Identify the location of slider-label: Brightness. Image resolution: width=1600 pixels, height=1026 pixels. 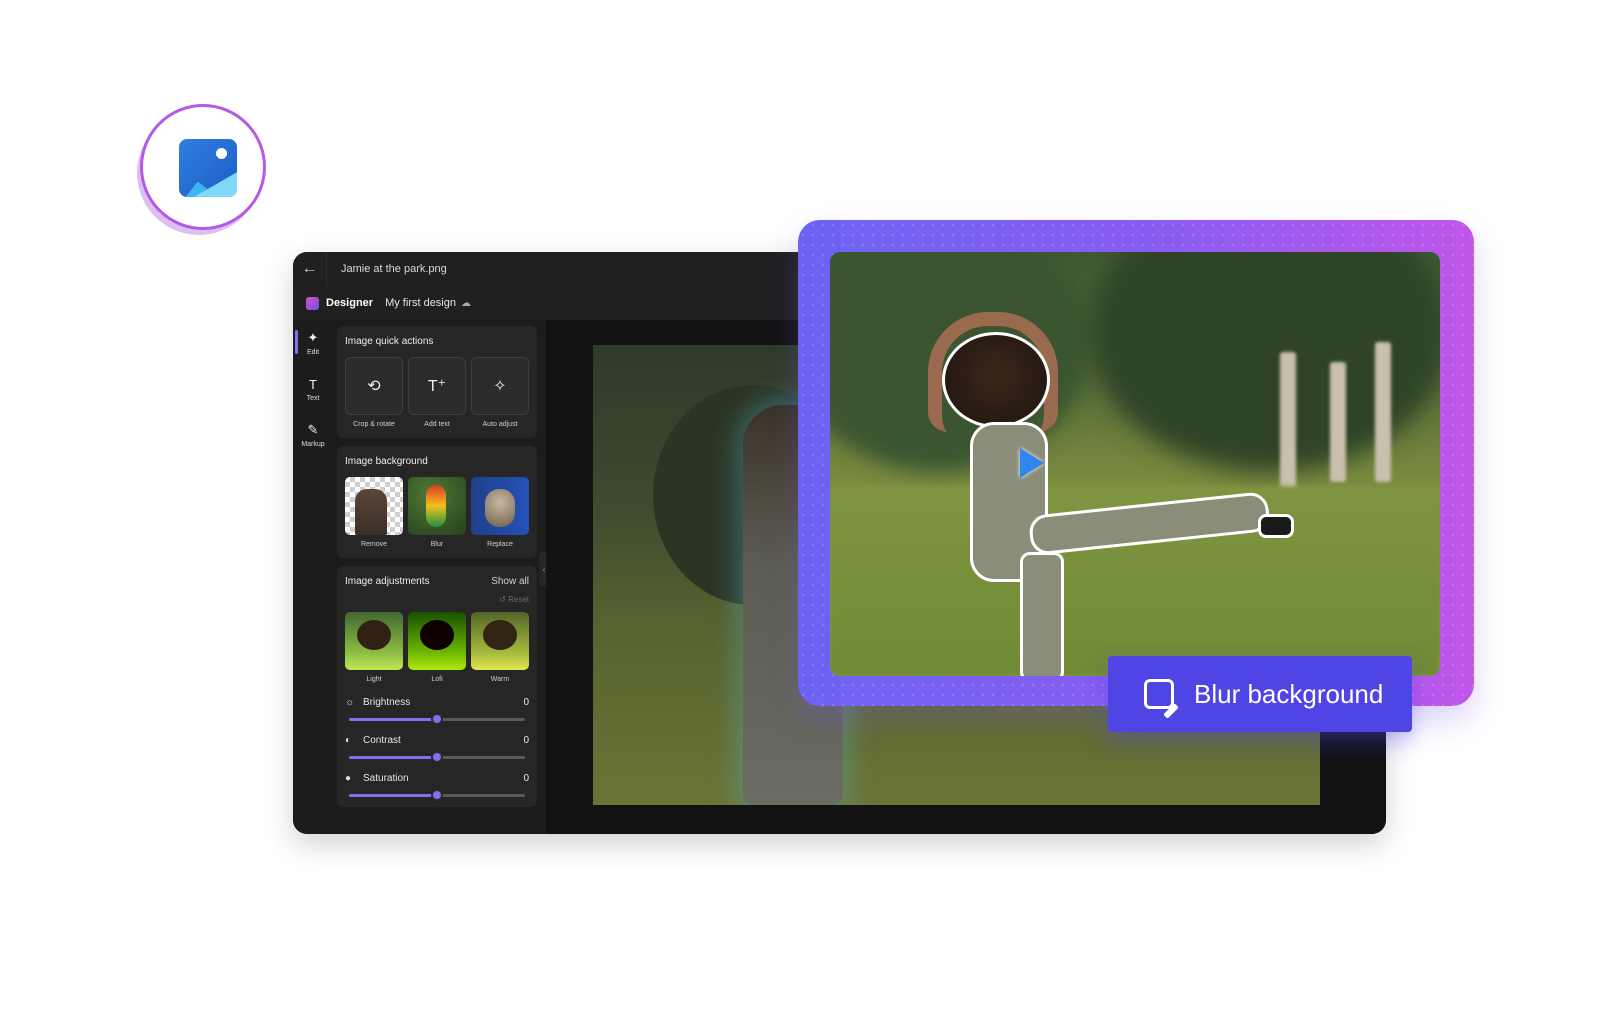
(387, 702).